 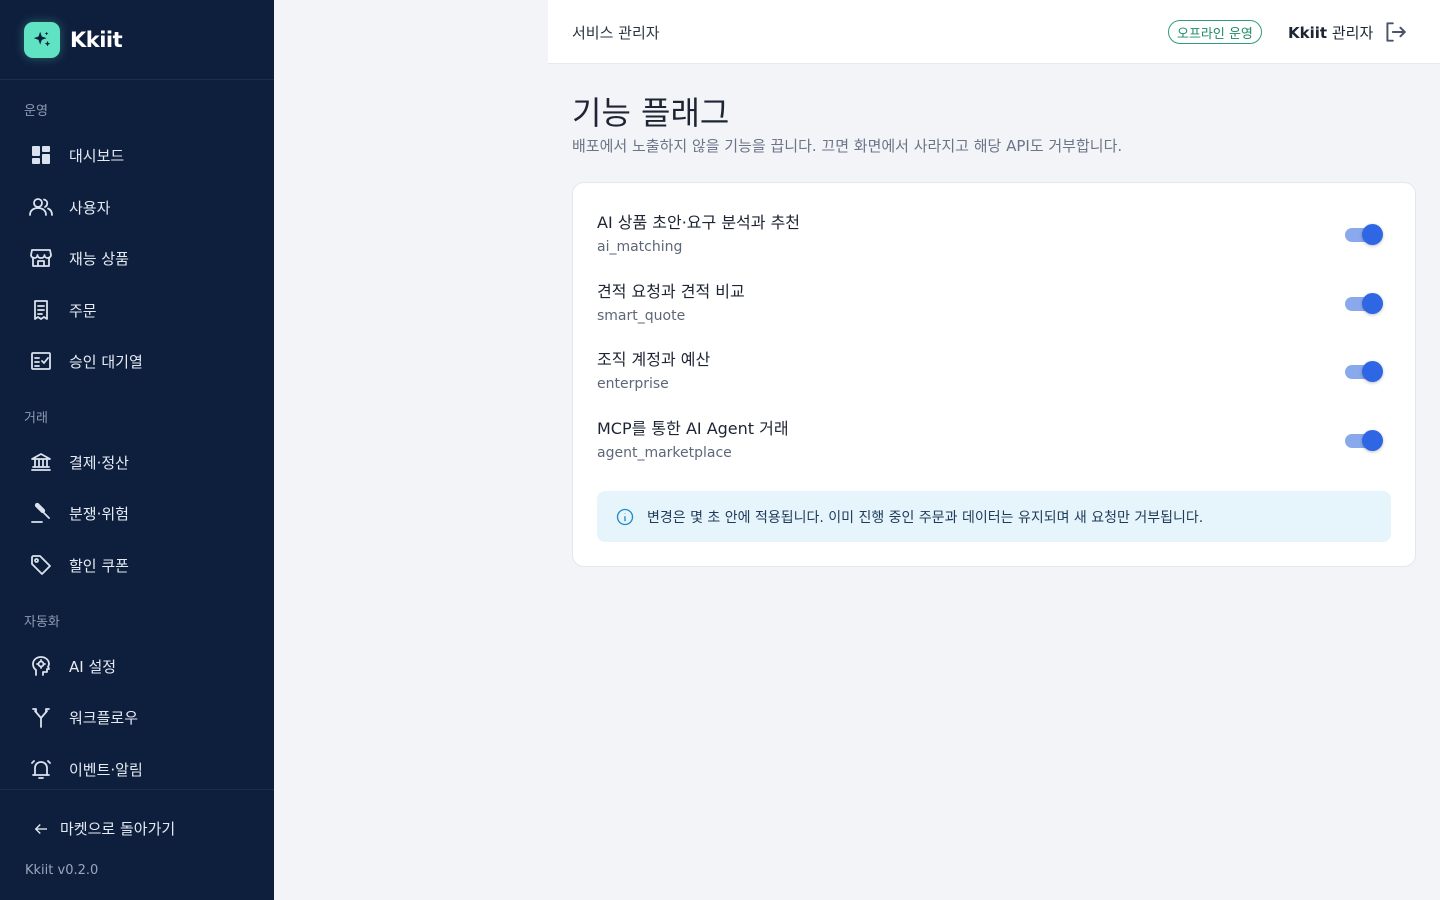 What do you see at coordinates (104, 717) in the screenshot?
I see `sidebar-item-label: 워크플로우` at bounding box center [104, 717].